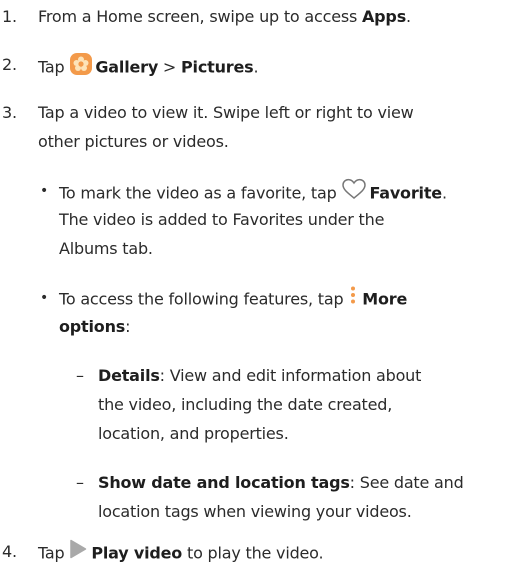 This screenshot has height=571, width=524. I want to click on step-2-text: Tap Gallery > Pictures., so click(148, 67).